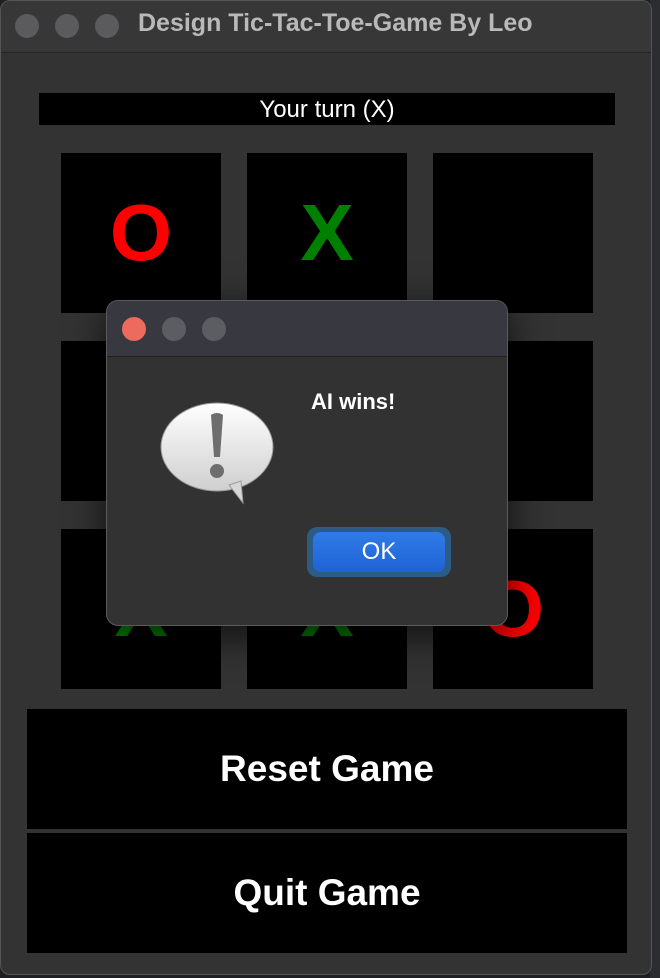 The image size is (660, 978). I want to click on dialog-minimize-button, so click(174, 329).